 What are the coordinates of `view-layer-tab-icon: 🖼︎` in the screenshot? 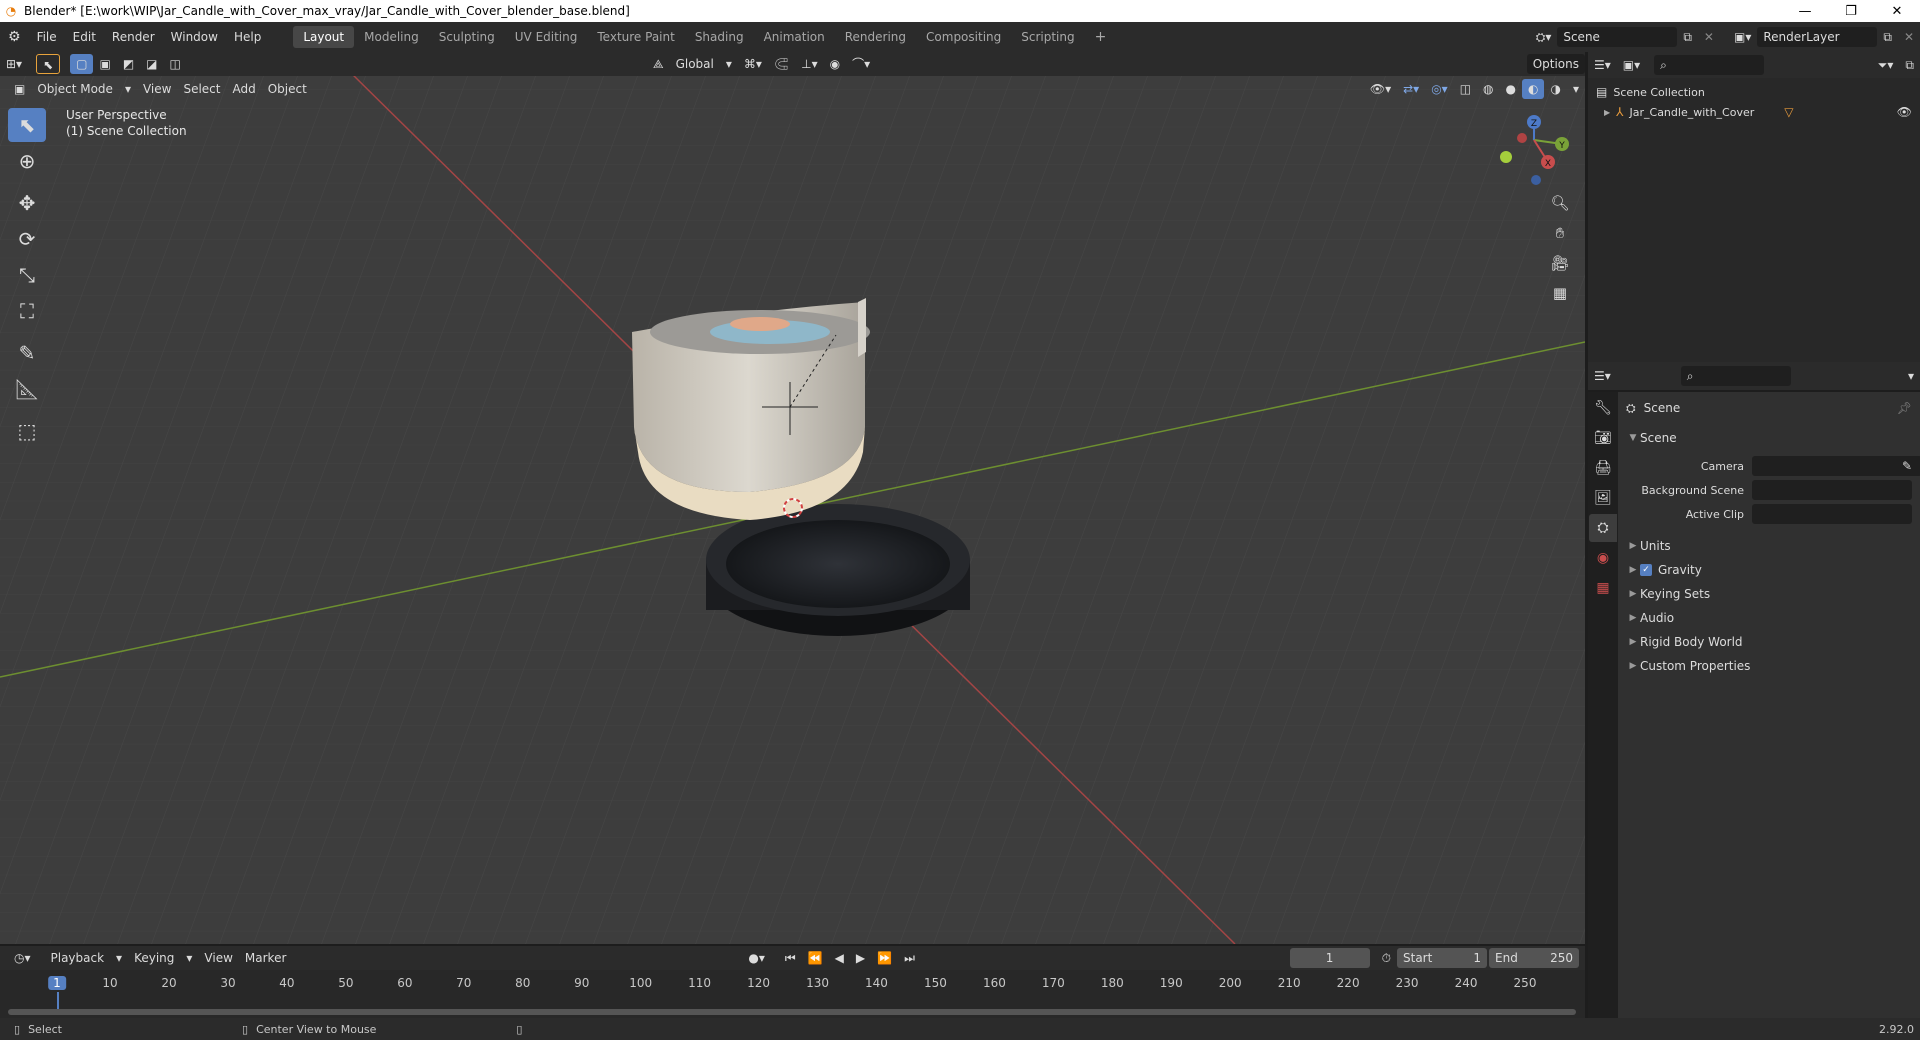 It's located at (1603, 498).